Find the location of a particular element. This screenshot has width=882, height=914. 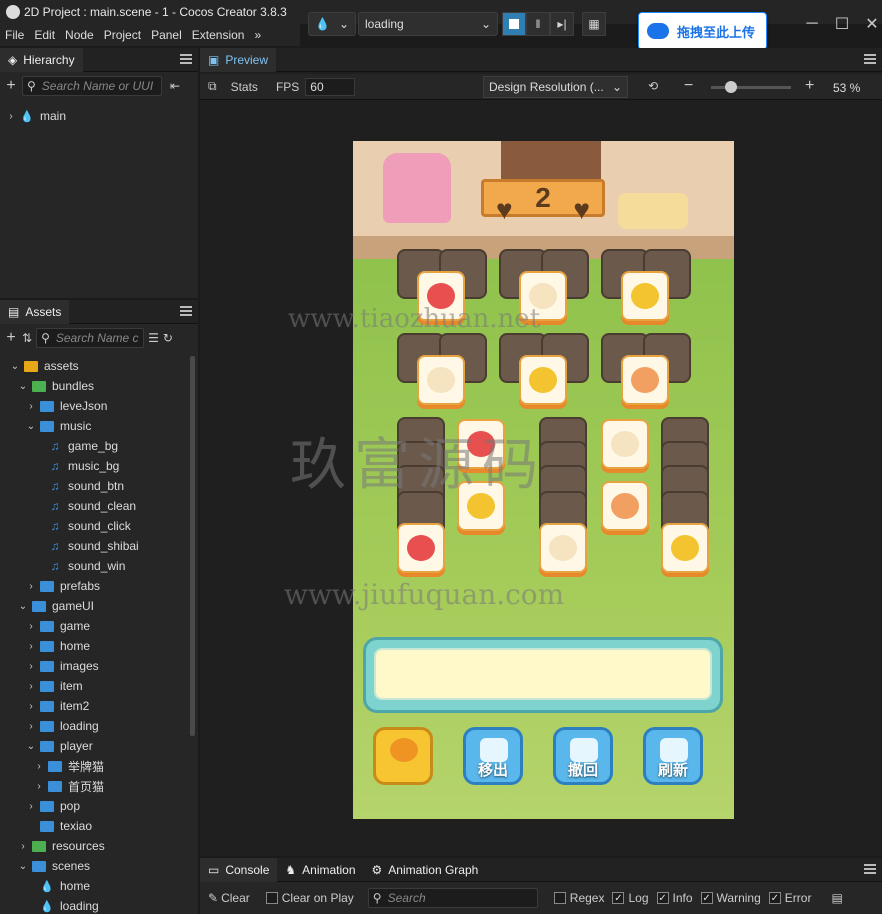

asset-item: ⌄ scenes is located at coordinates (99, 866).